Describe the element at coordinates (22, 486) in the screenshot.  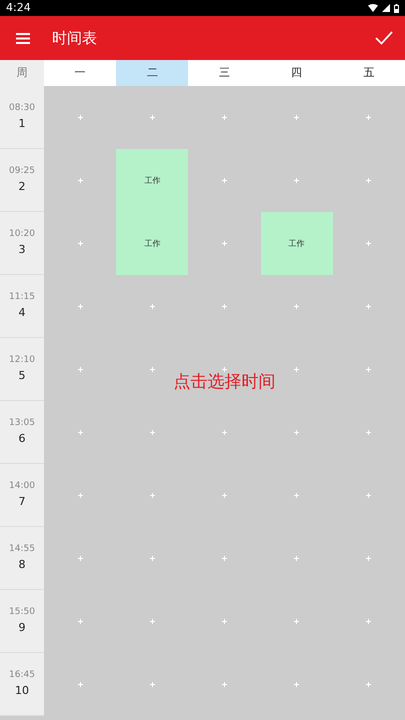
I see `period-time: 14:00` at that location.